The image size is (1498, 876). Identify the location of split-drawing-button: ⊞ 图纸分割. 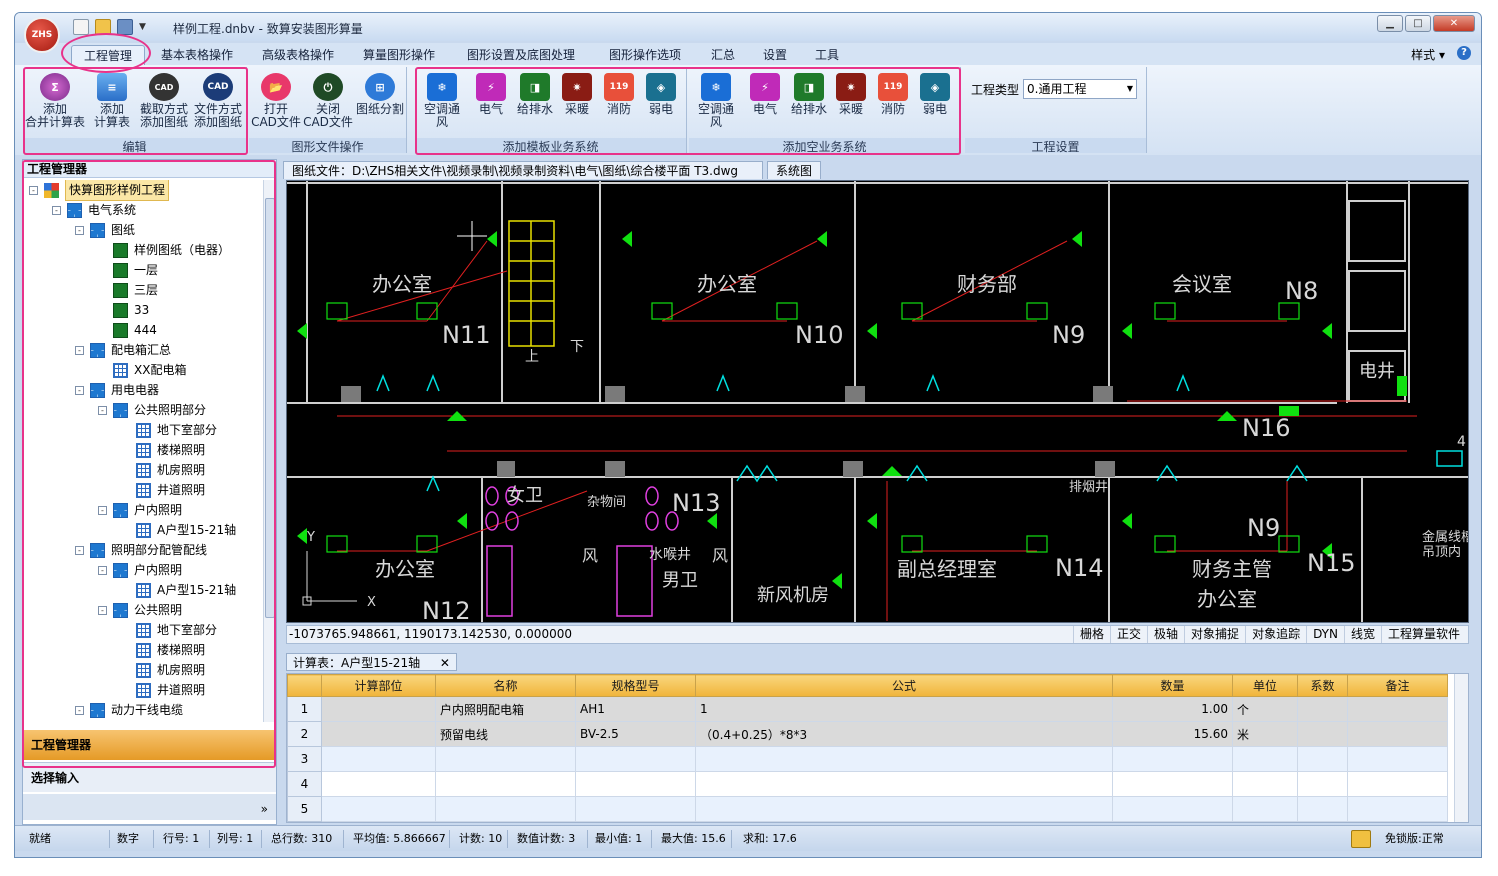
(380, 94).